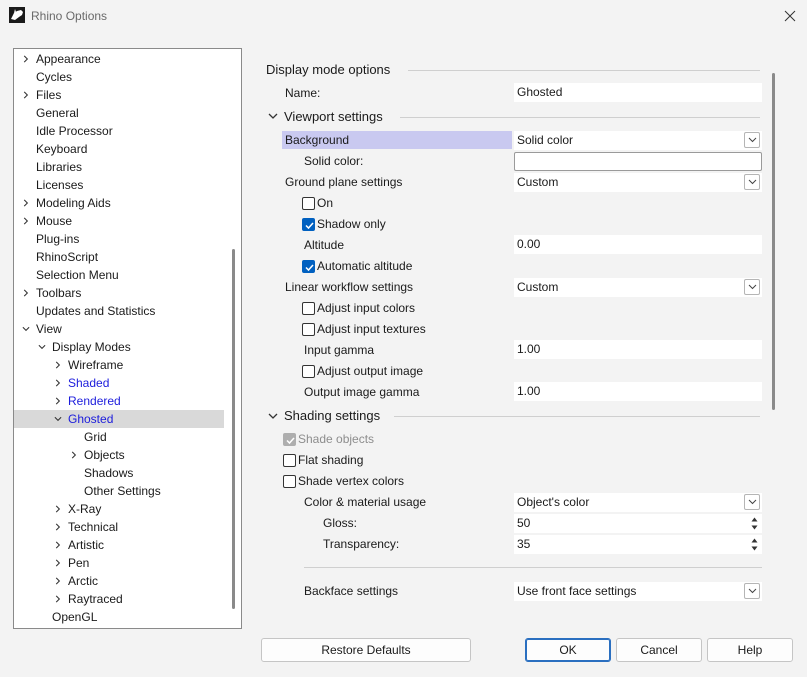  Describe the element at coordinates (119, 293) in the screenshot. I see `tree-item: Toolbars` at that location.